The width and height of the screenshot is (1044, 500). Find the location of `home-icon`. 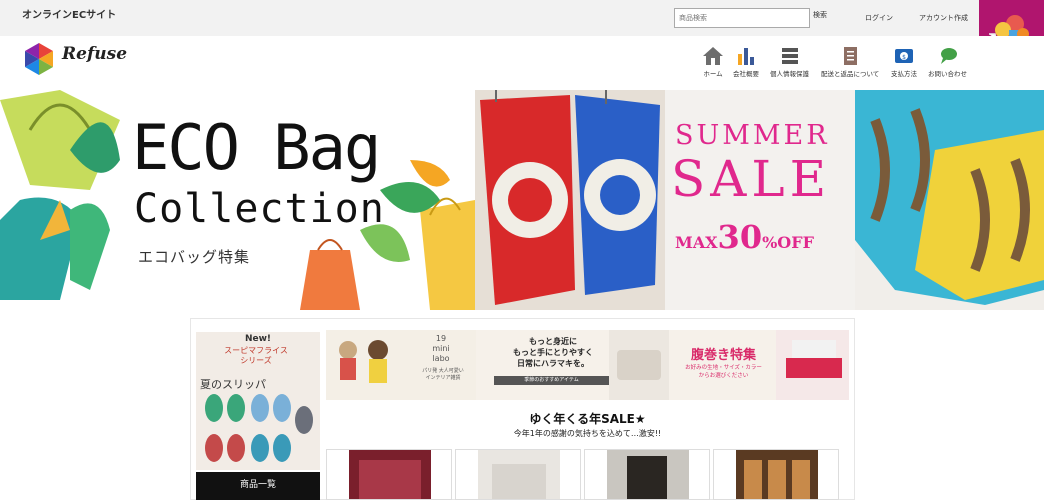

home-icon is located at coordinates (713, 56).